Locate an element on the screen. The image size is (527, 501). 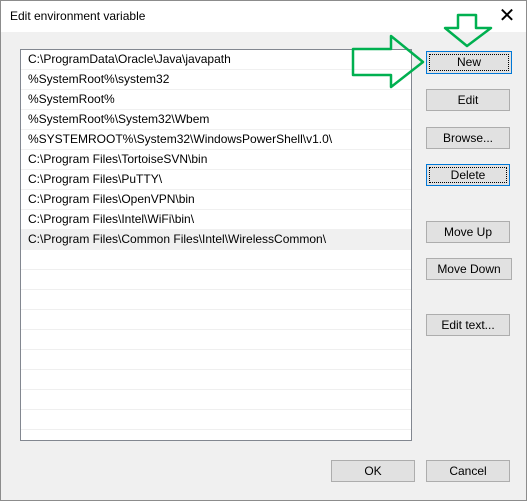
close-icon: ✕ is located at coordinates (507, 16).